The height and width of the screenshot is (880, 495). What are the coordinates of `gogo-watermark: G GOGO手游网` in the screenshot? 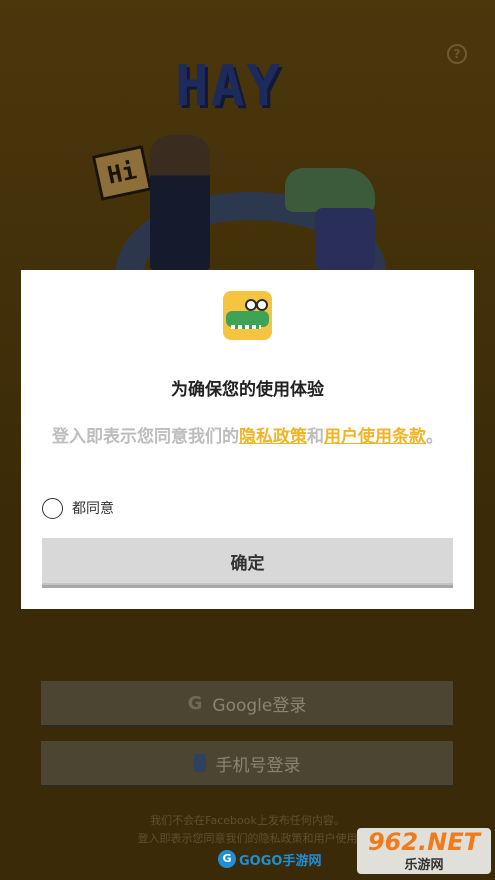 It's located at (269, 859).